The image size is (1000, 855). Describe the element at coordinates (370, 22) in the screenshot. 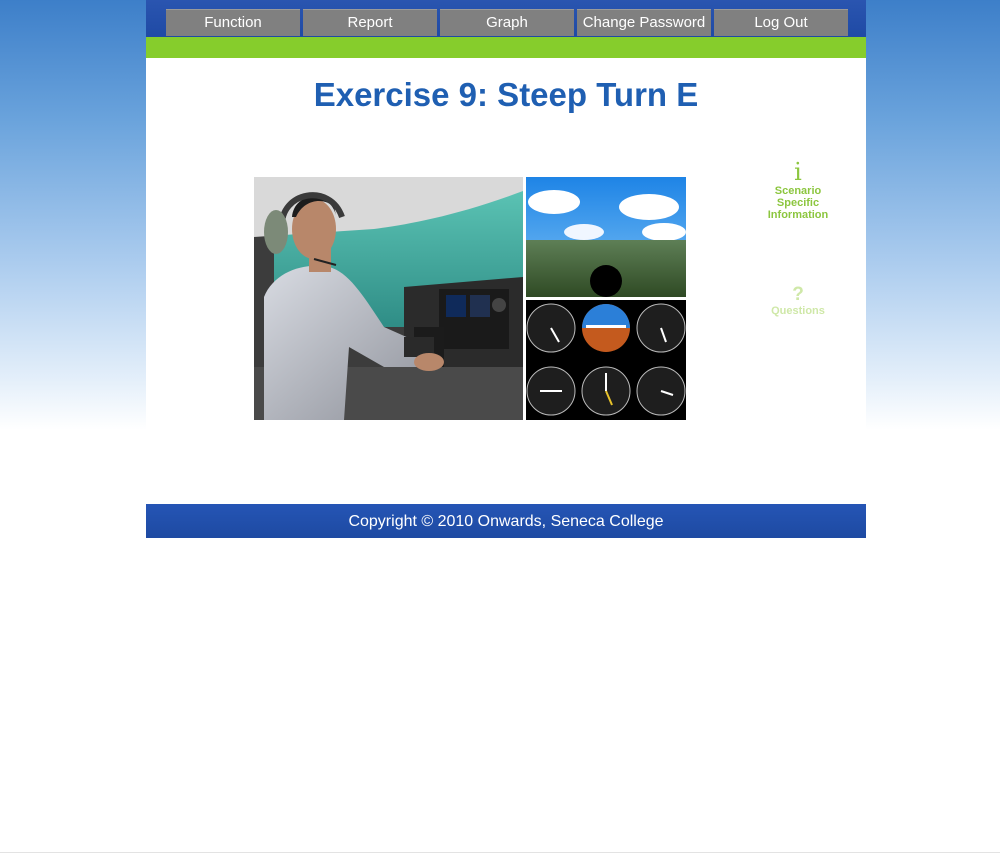

I see `nav-report-button: Report` at that location.